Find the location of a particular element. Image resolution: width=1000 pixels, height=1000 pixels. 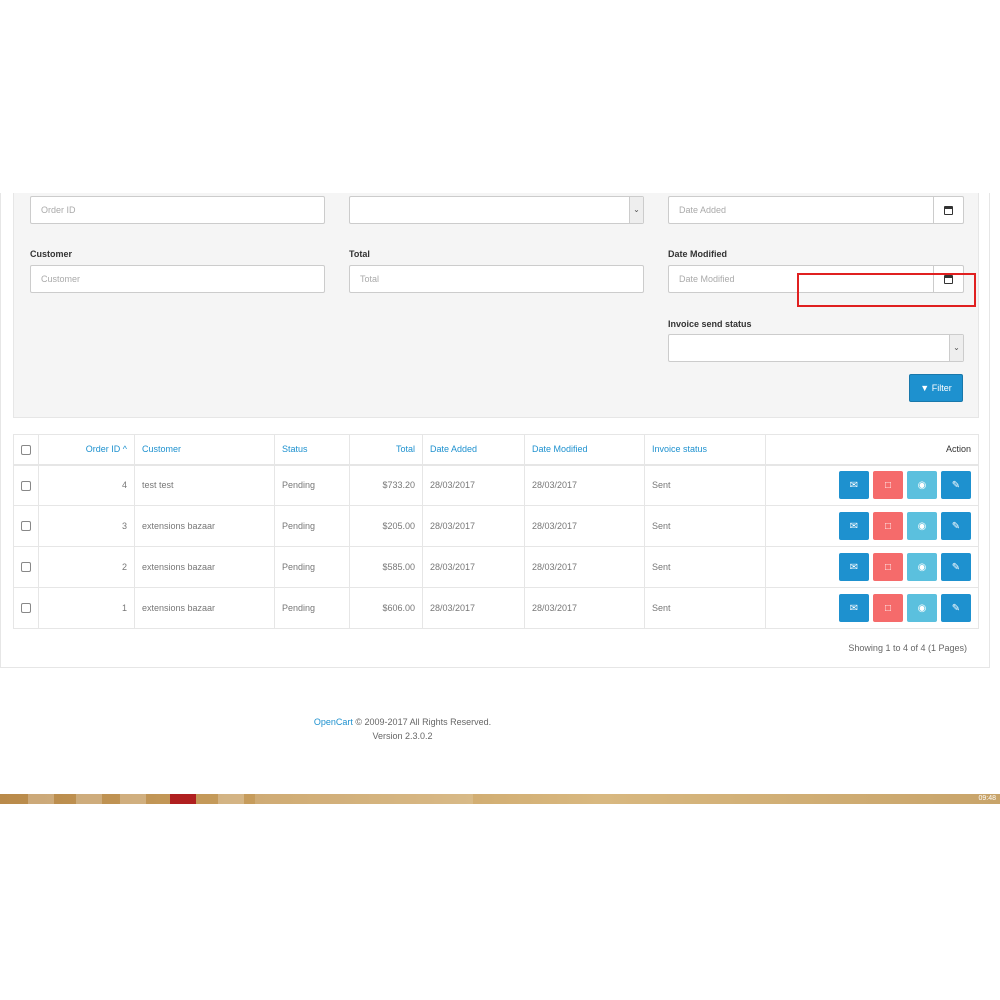

version-text: Version 2.3.0.2 is located at coordinates (402, 736).